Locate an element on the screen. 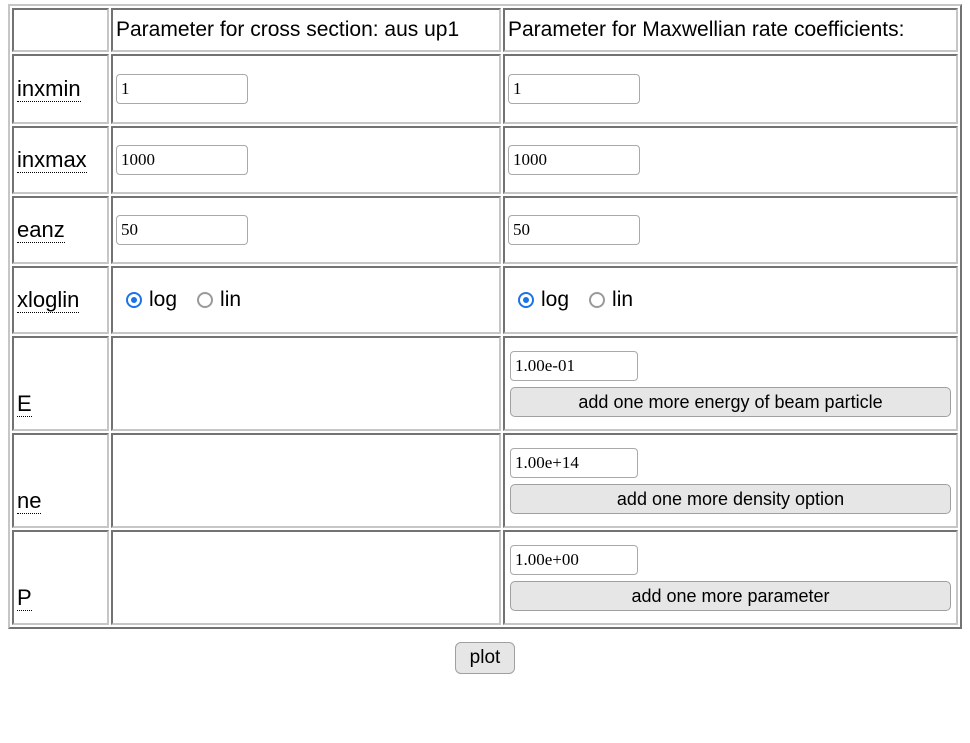  xloglin-maxwell-option-lin: lin is located at coordinates (611, 300).